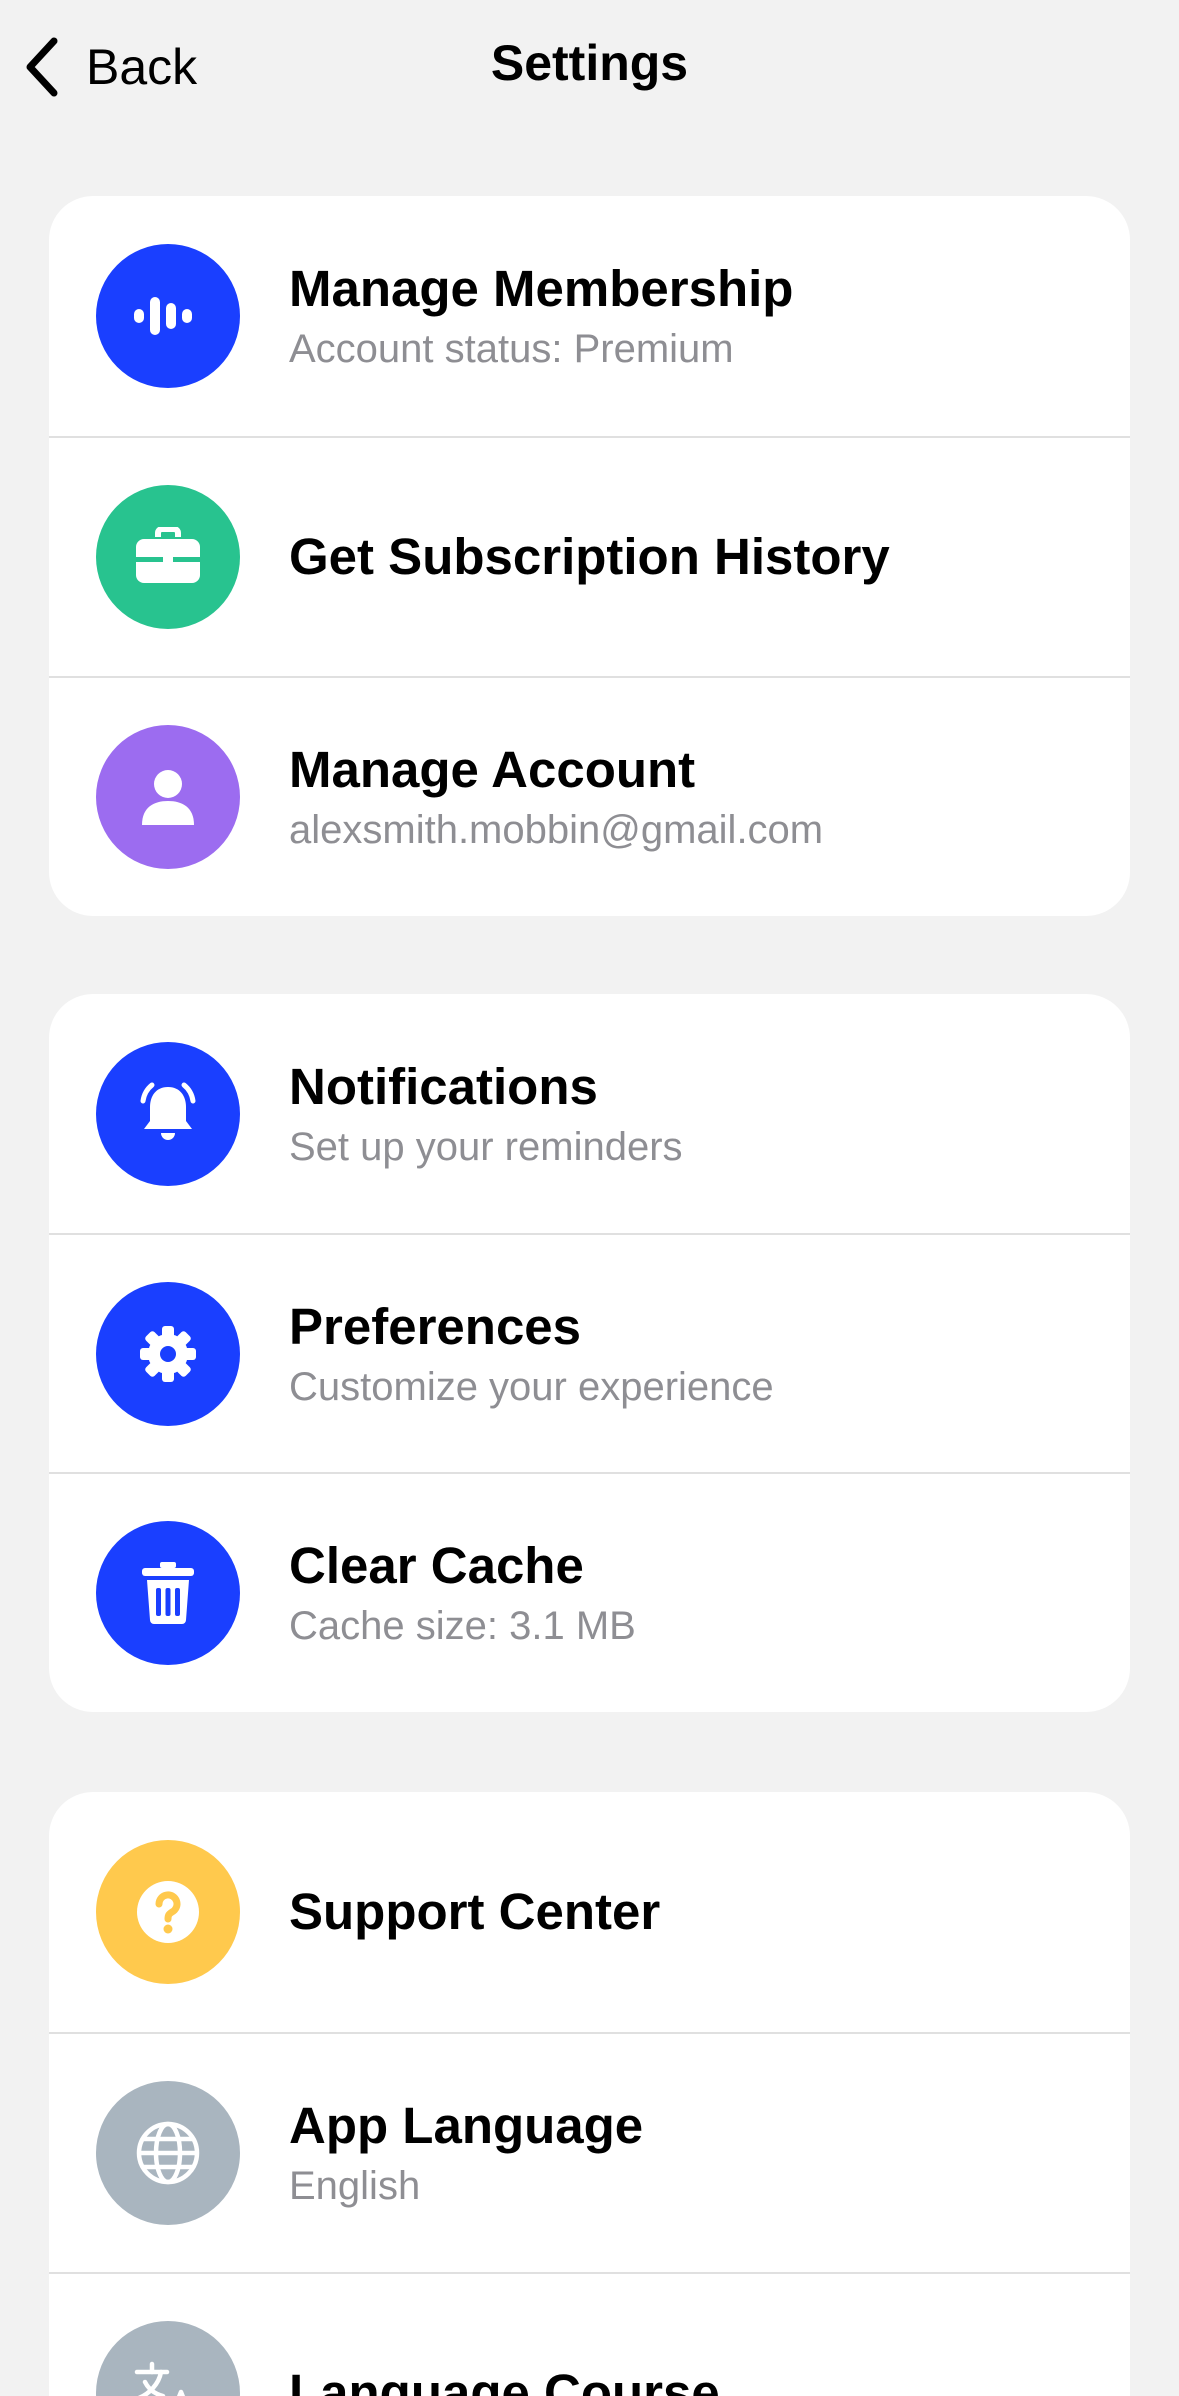  Describe the element at coordinates (168, 1353) in the screenshot. I see `gear-icon` at that location.